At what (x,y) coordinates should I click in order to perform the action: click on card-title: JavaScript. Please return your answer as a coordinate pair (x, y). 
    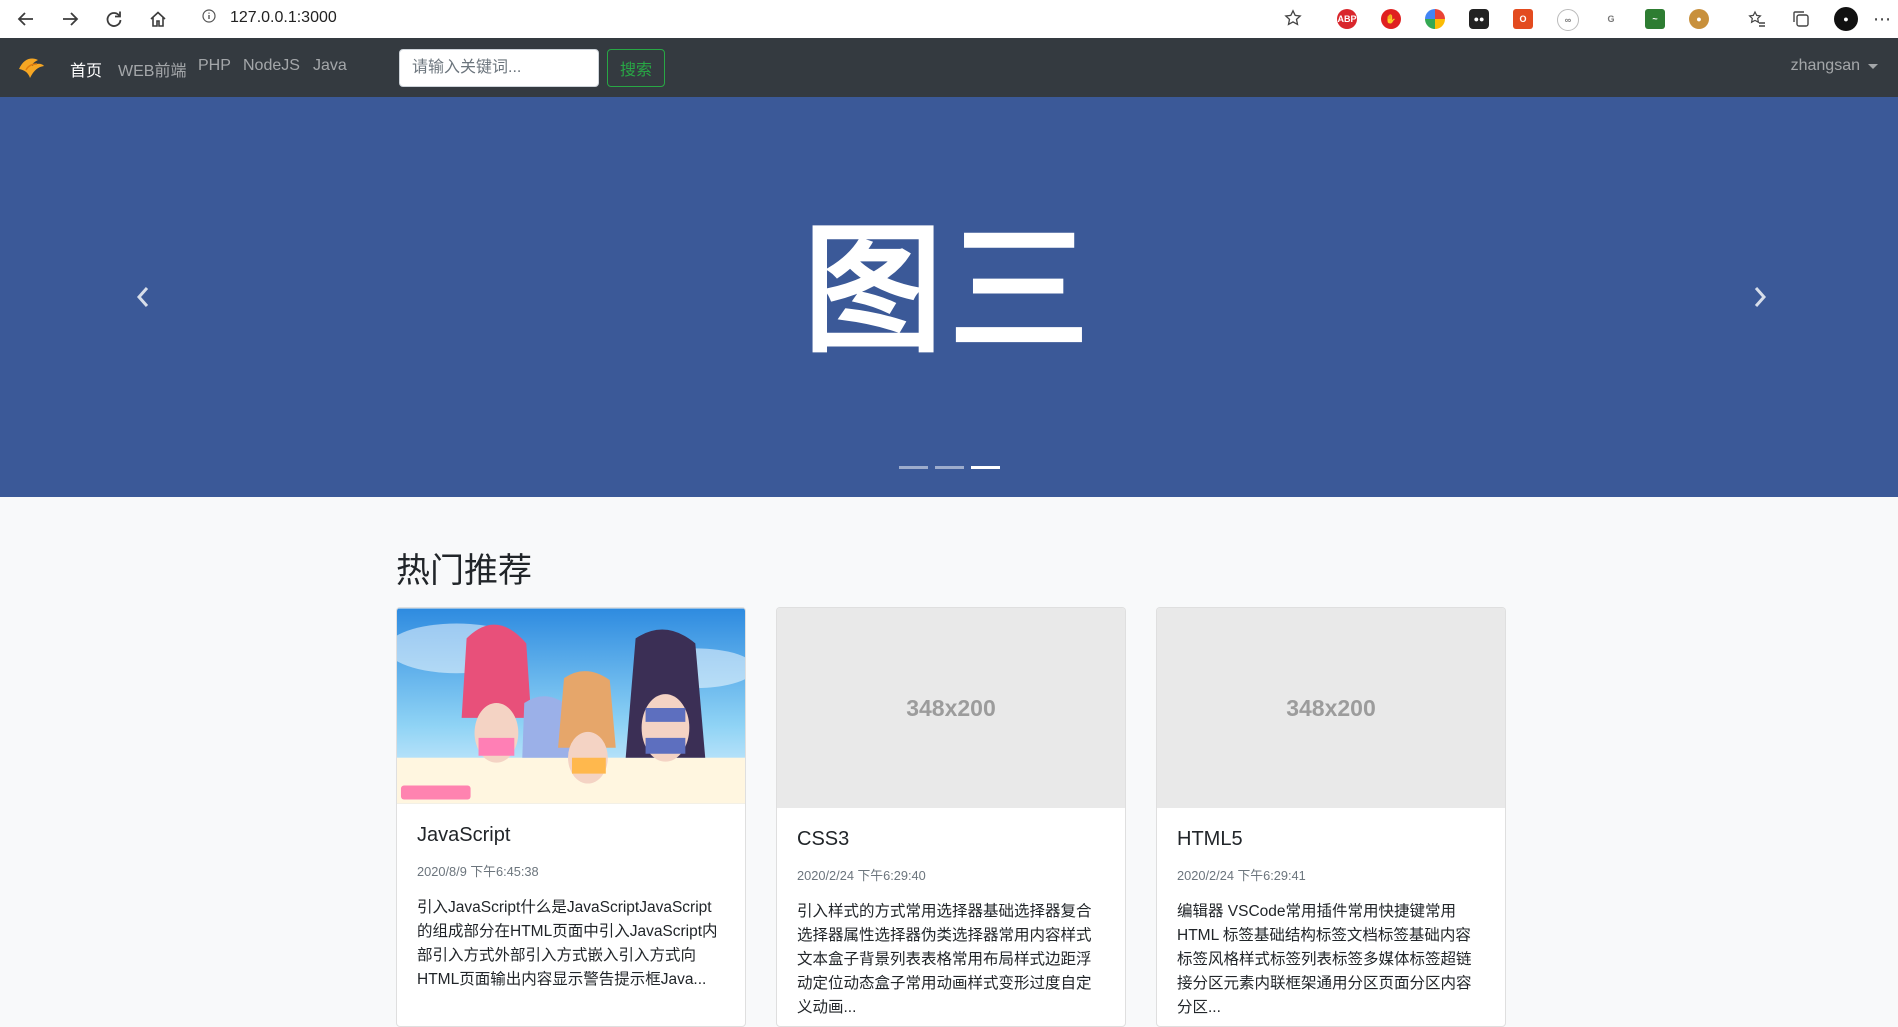
    Looking at the image, I should click on (571, 835).